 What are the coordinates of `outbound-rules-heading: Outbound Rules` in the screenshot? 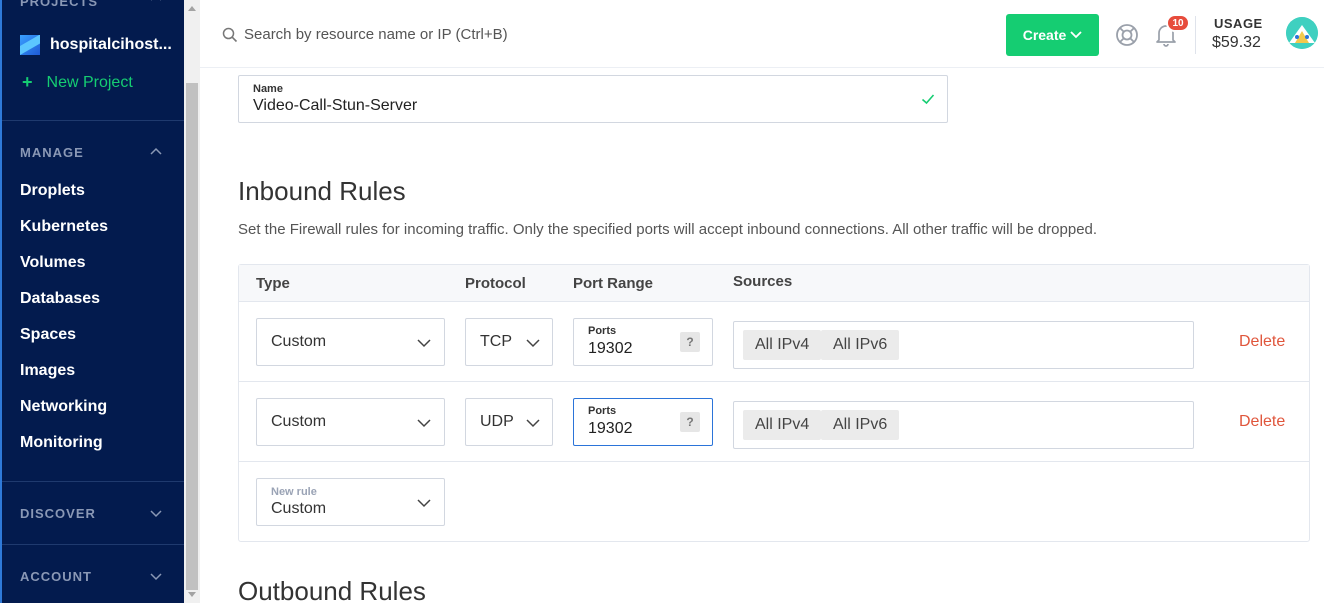 It's located at (332, 591).